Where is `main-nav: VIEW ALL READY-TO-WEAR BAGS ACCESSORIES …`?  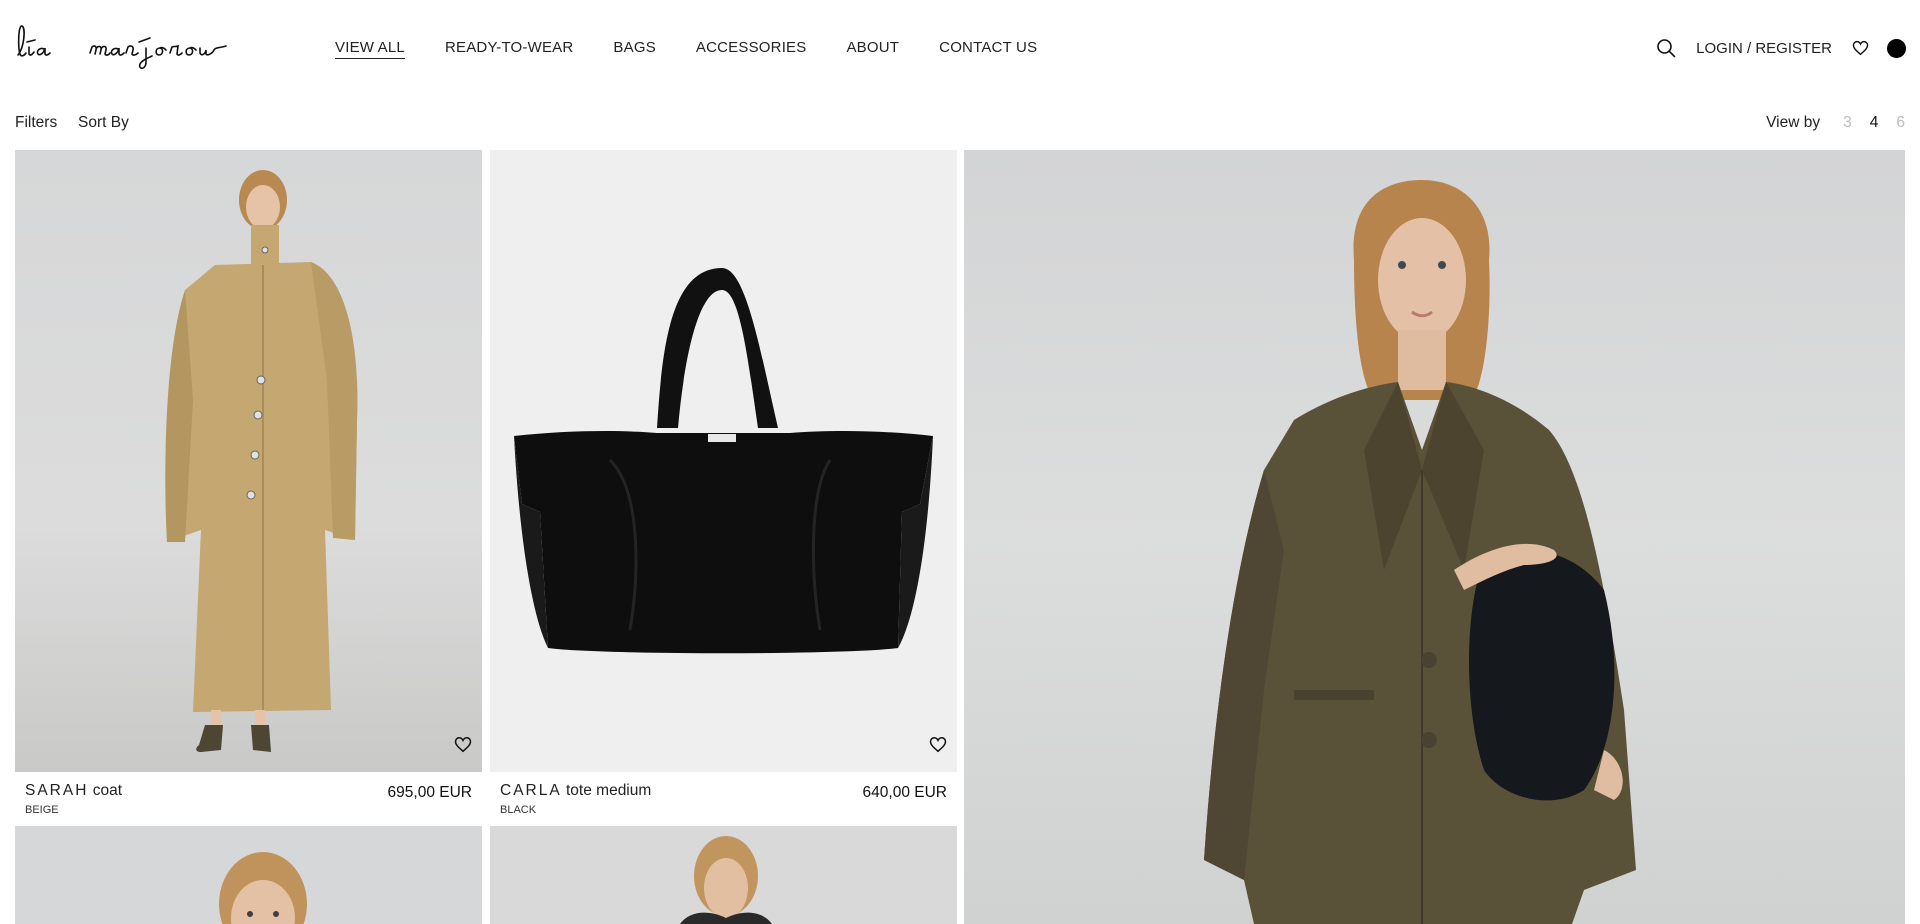 main-nav: VIEW ALL READY-TO-WEAR BAGS ACCESSORIES … is located at coordinates (706, 49).